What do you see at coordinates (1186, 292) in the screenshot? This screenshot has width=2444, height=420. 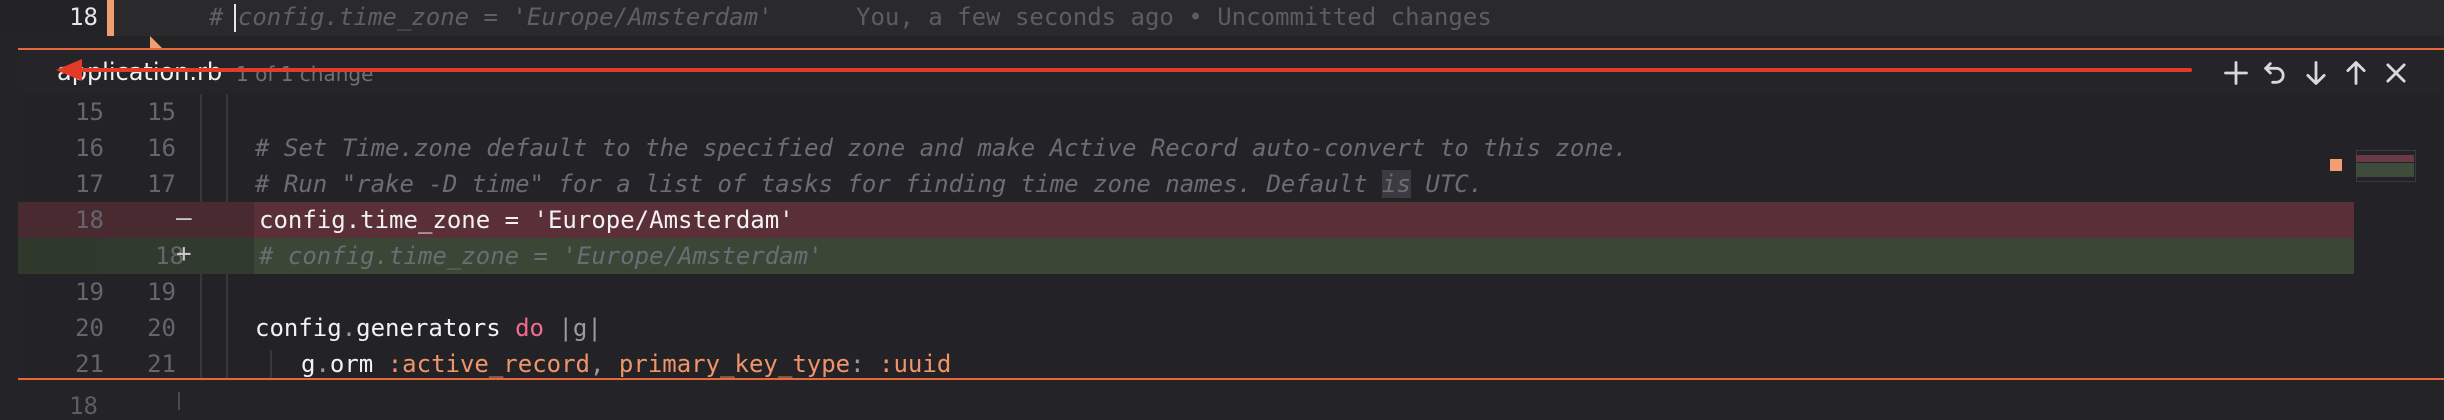 I see `diff-row: 19 19` at bounding box center [1186, 292].